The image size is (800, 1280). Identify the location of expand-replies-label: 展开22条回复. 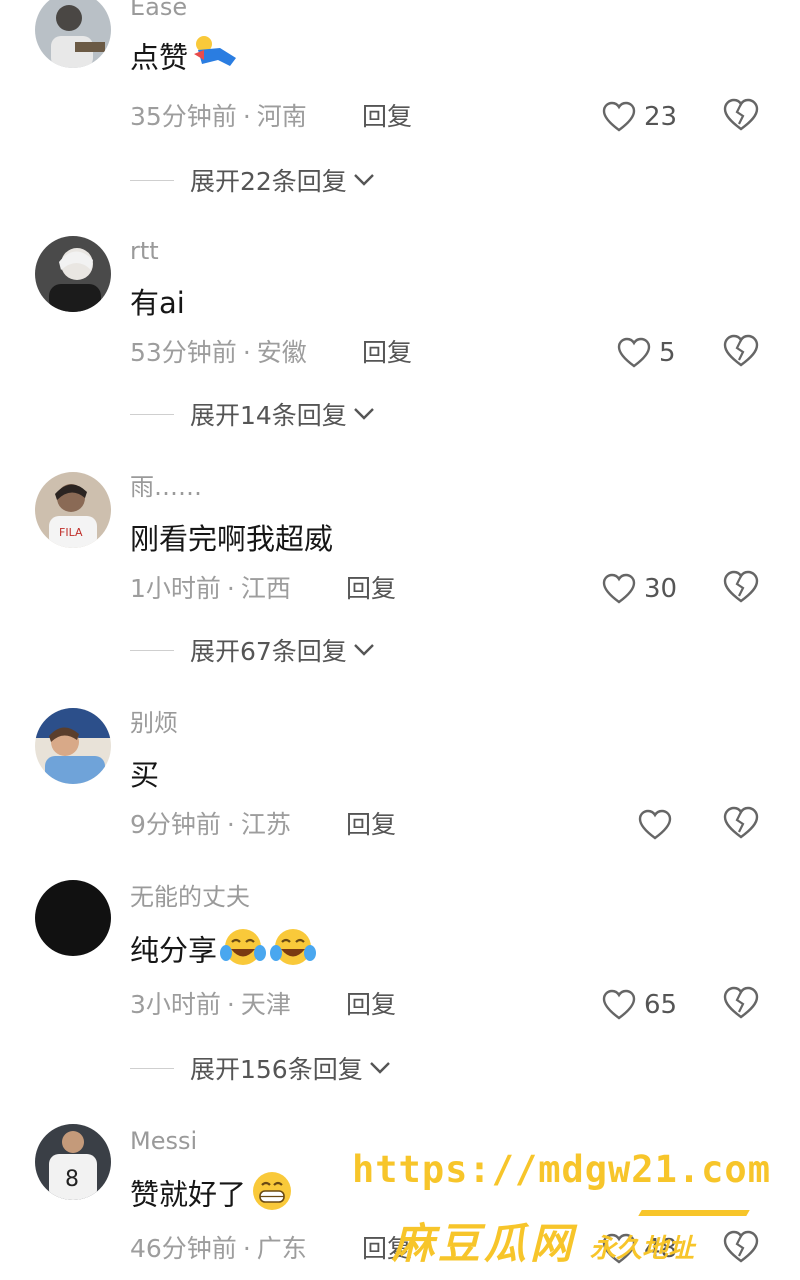
(268, 181).